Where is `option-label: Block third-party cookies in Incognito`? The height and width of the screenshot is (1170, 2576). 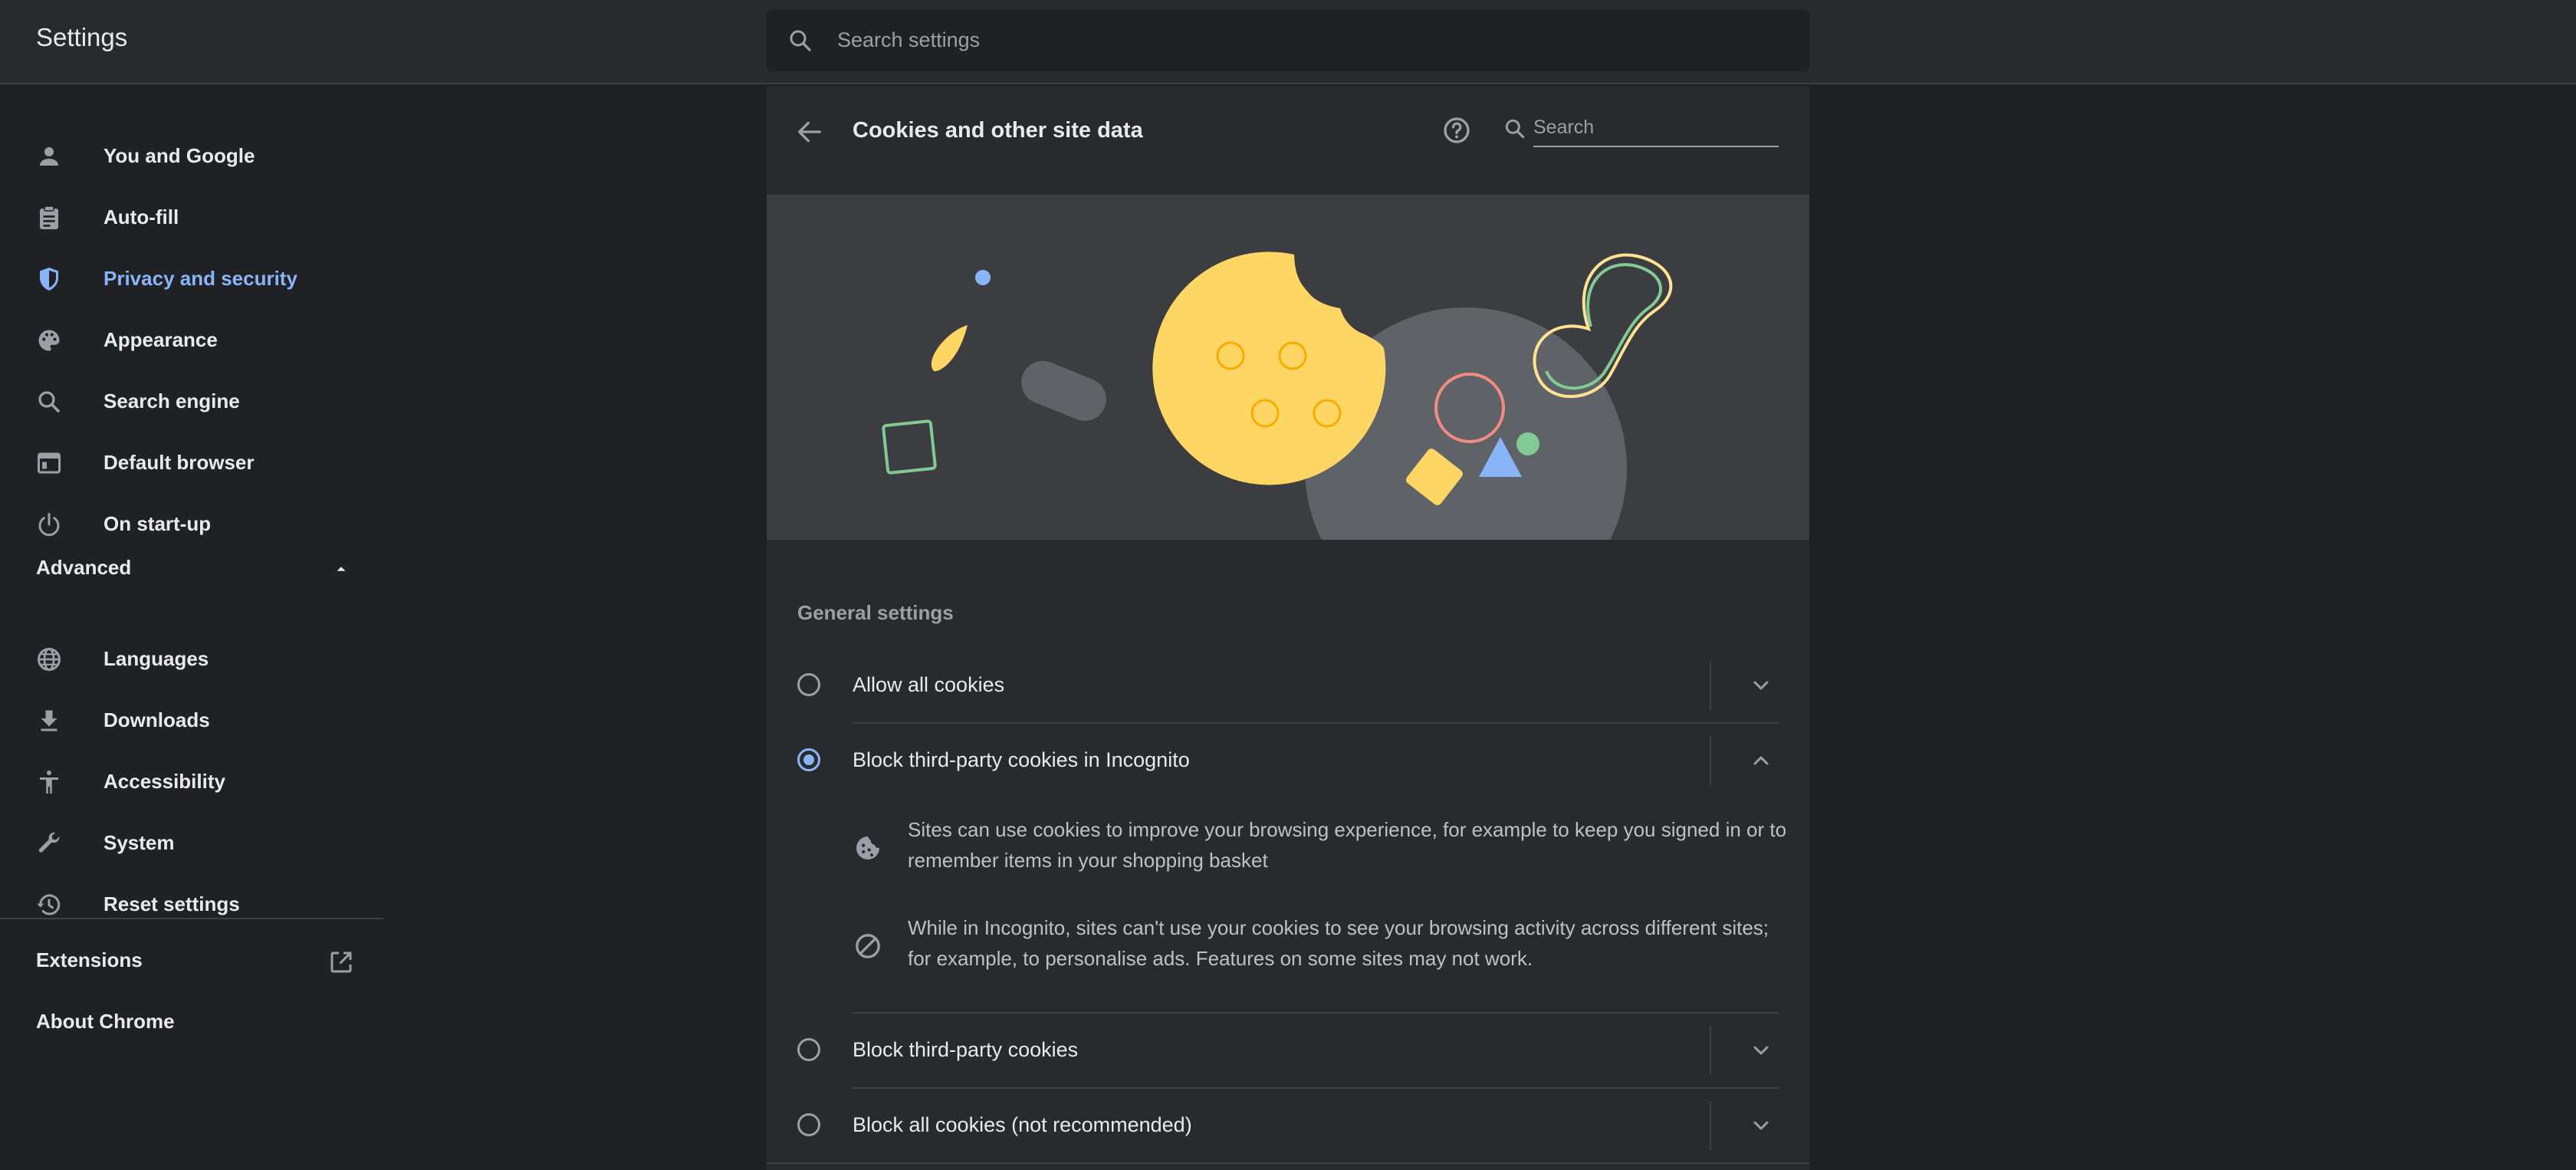 option-label: Block third-party cookies in Incognito is located at coordinates (1021, 759).